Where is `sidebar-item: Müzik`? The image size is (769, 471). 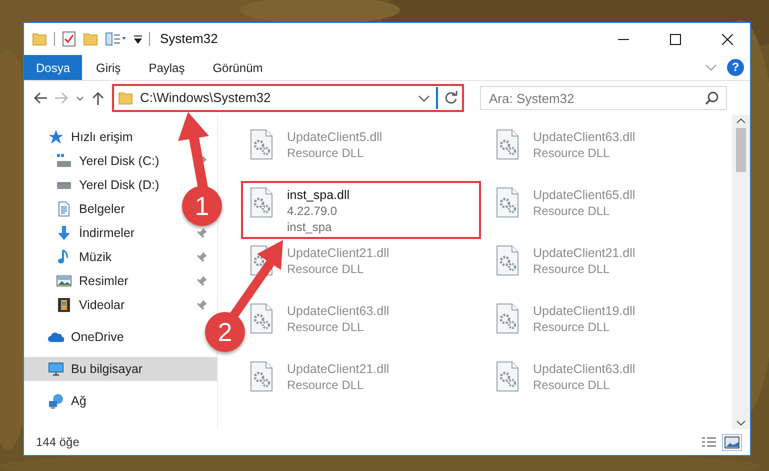
sidebar-item: Müzik is located at coordinates (84, 257).